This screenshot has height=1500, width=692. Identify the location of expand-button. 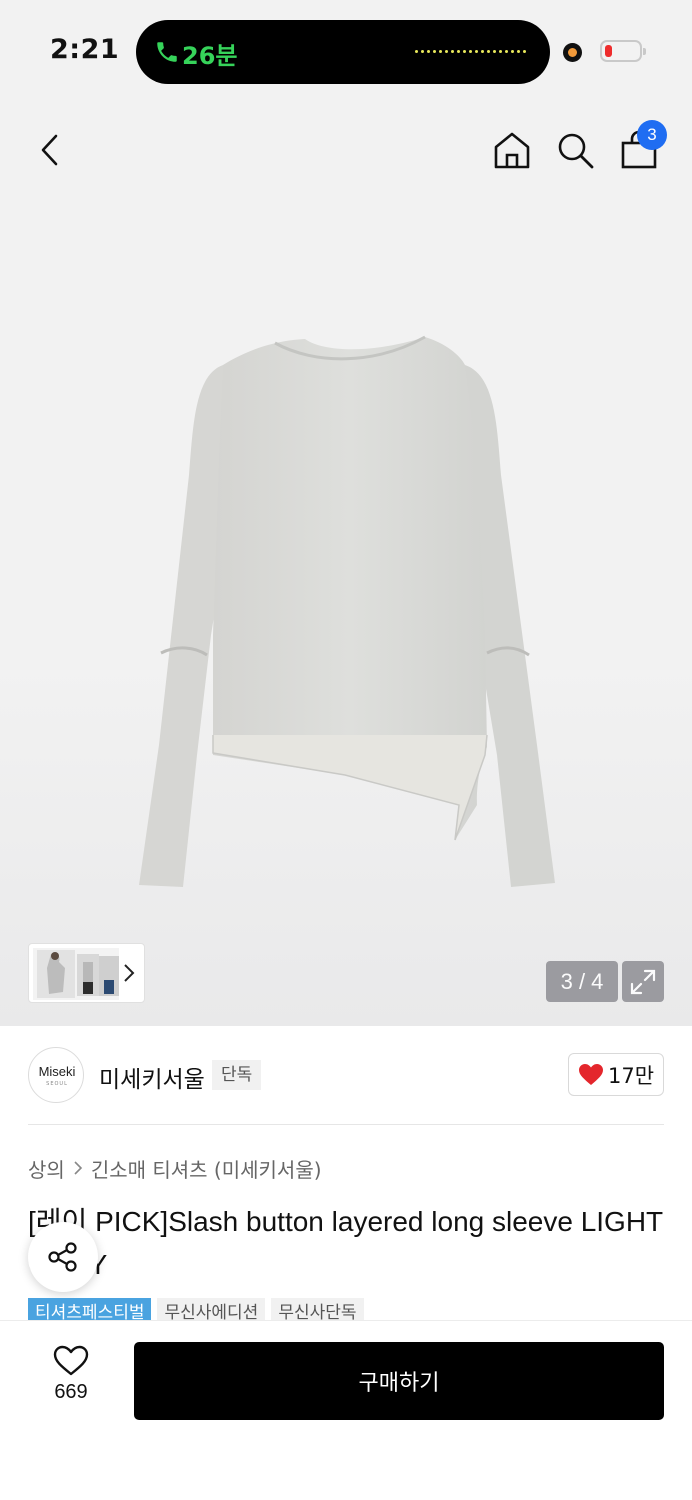
(643, 981).